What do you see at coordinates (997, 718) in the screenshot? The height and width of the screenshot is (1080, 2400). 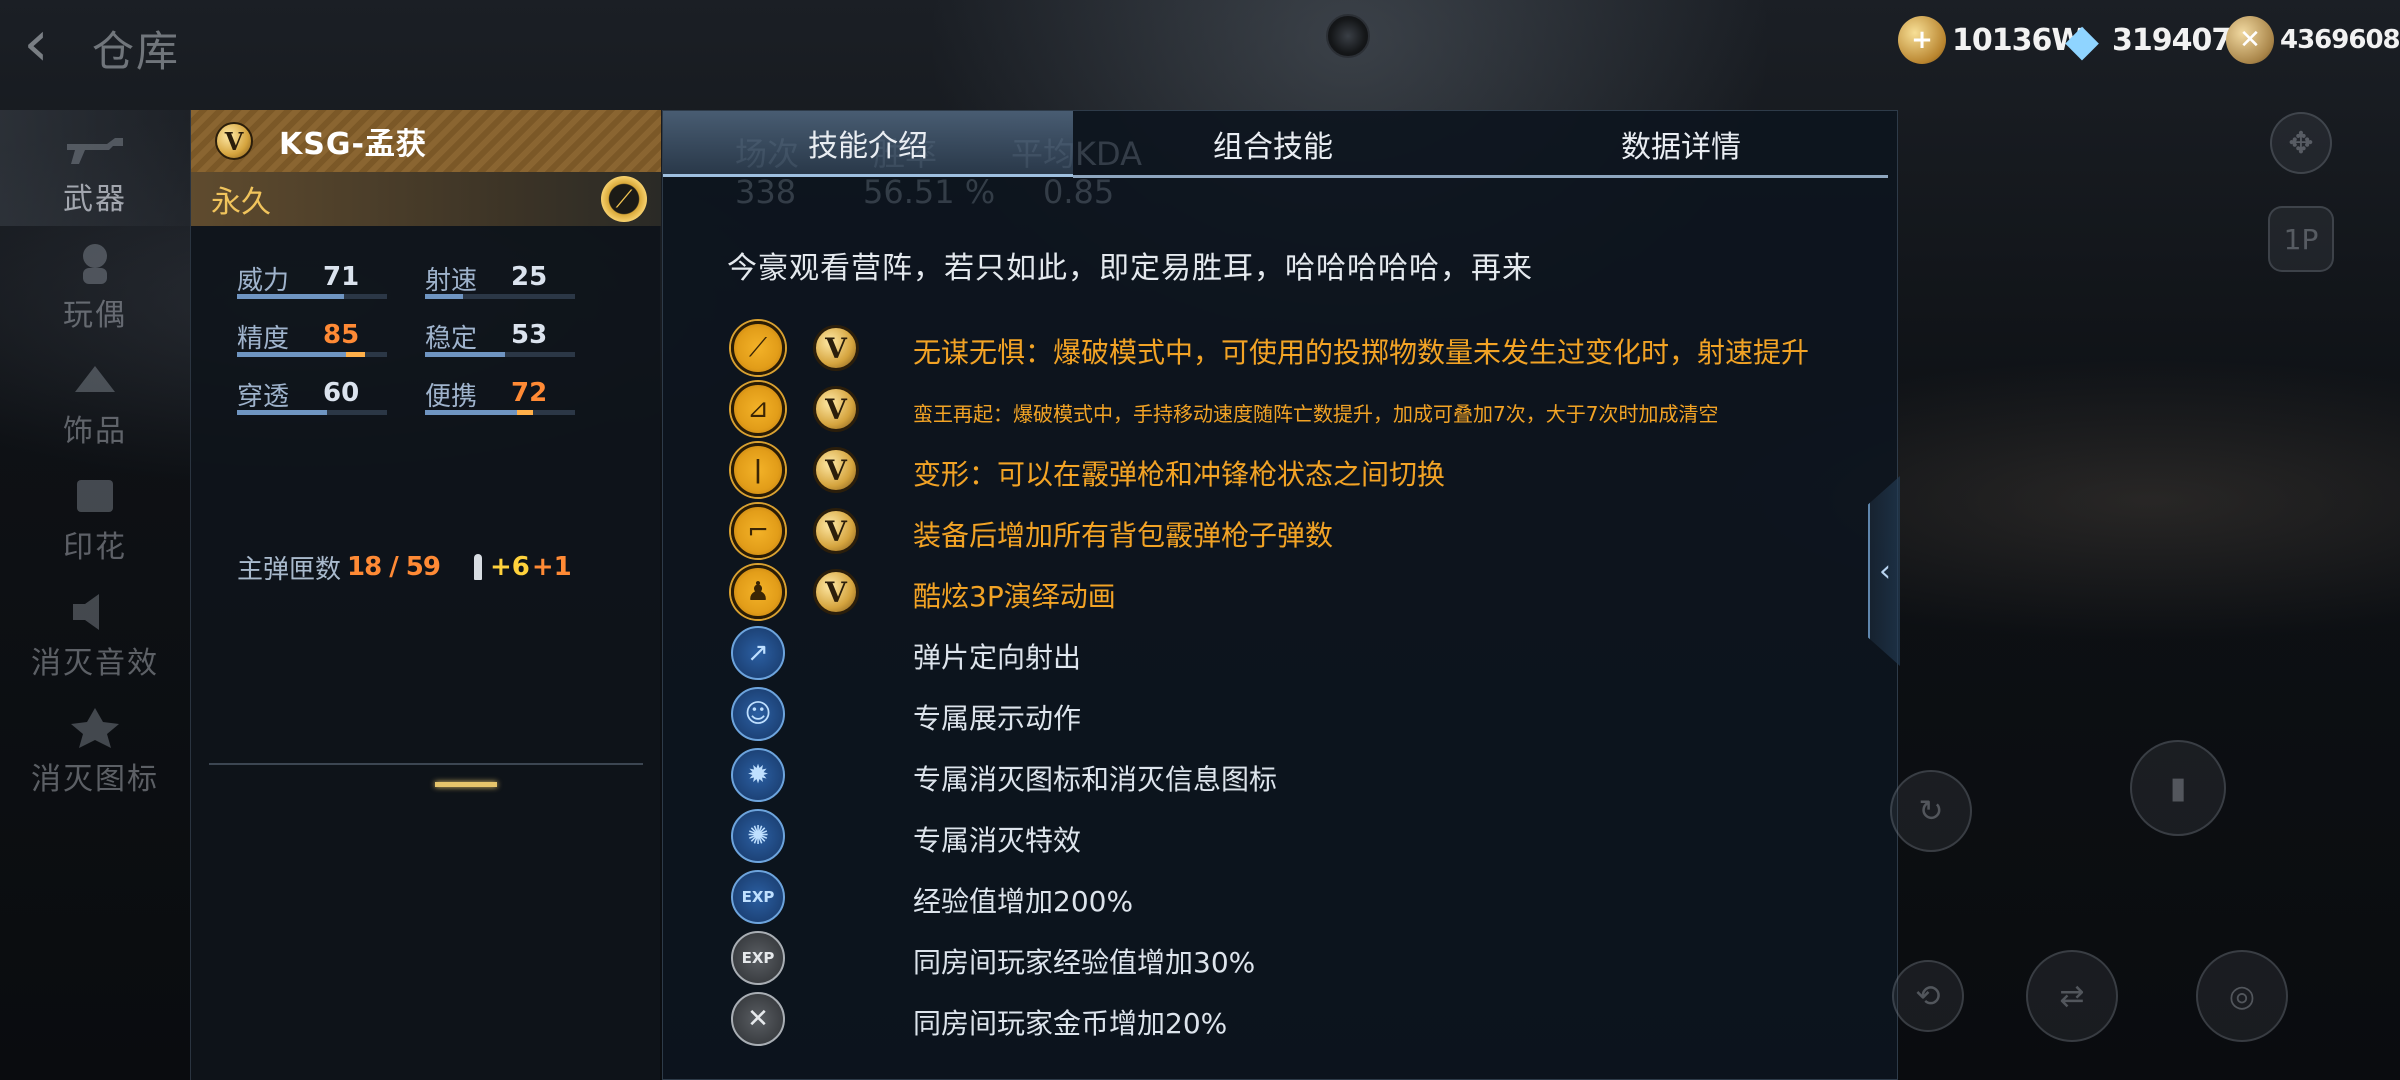 I see `skill-text: 专属展示动作` at bounding box center [997, 718].